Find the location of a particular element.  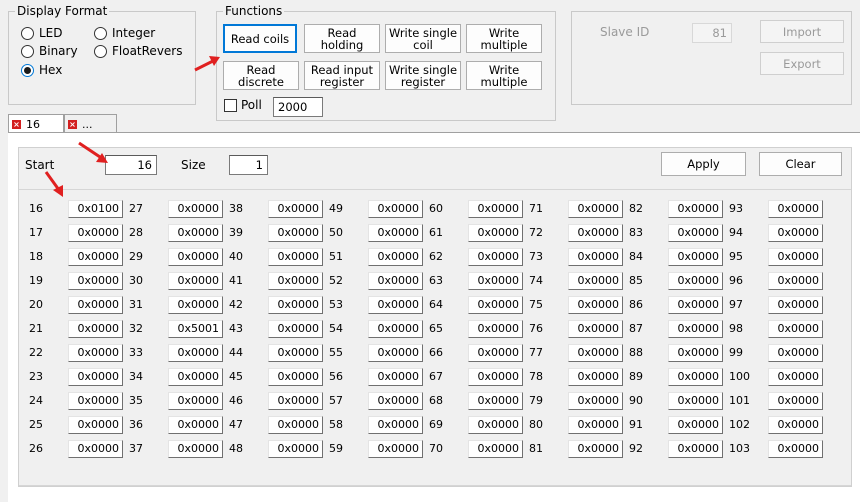

radio-floatrevers: FloatRevers is located at coordinates (138, 51).